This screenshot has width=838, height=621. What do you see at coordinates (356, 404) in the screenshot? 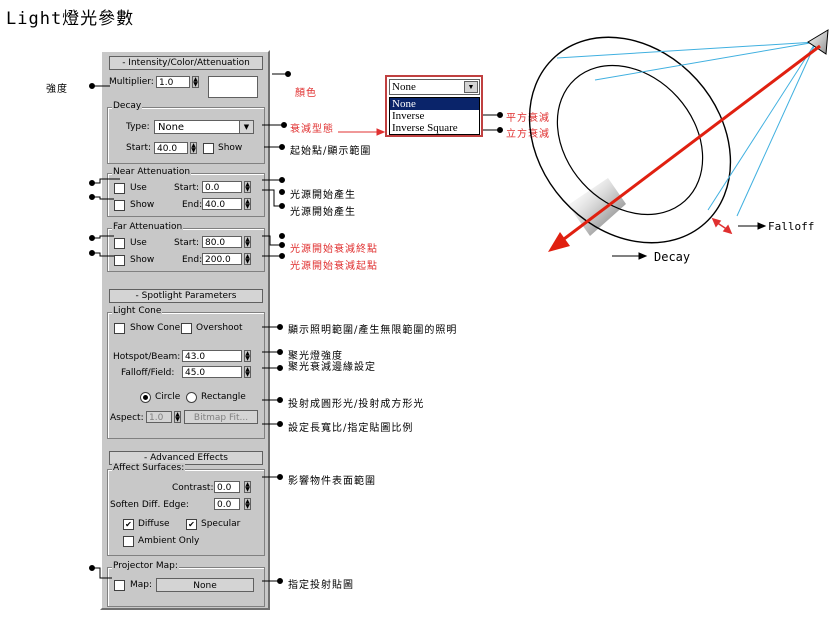
I see `annotation-circle-rect: 投射成圓形光/投射成方形光` at bounding box center [356, 404].